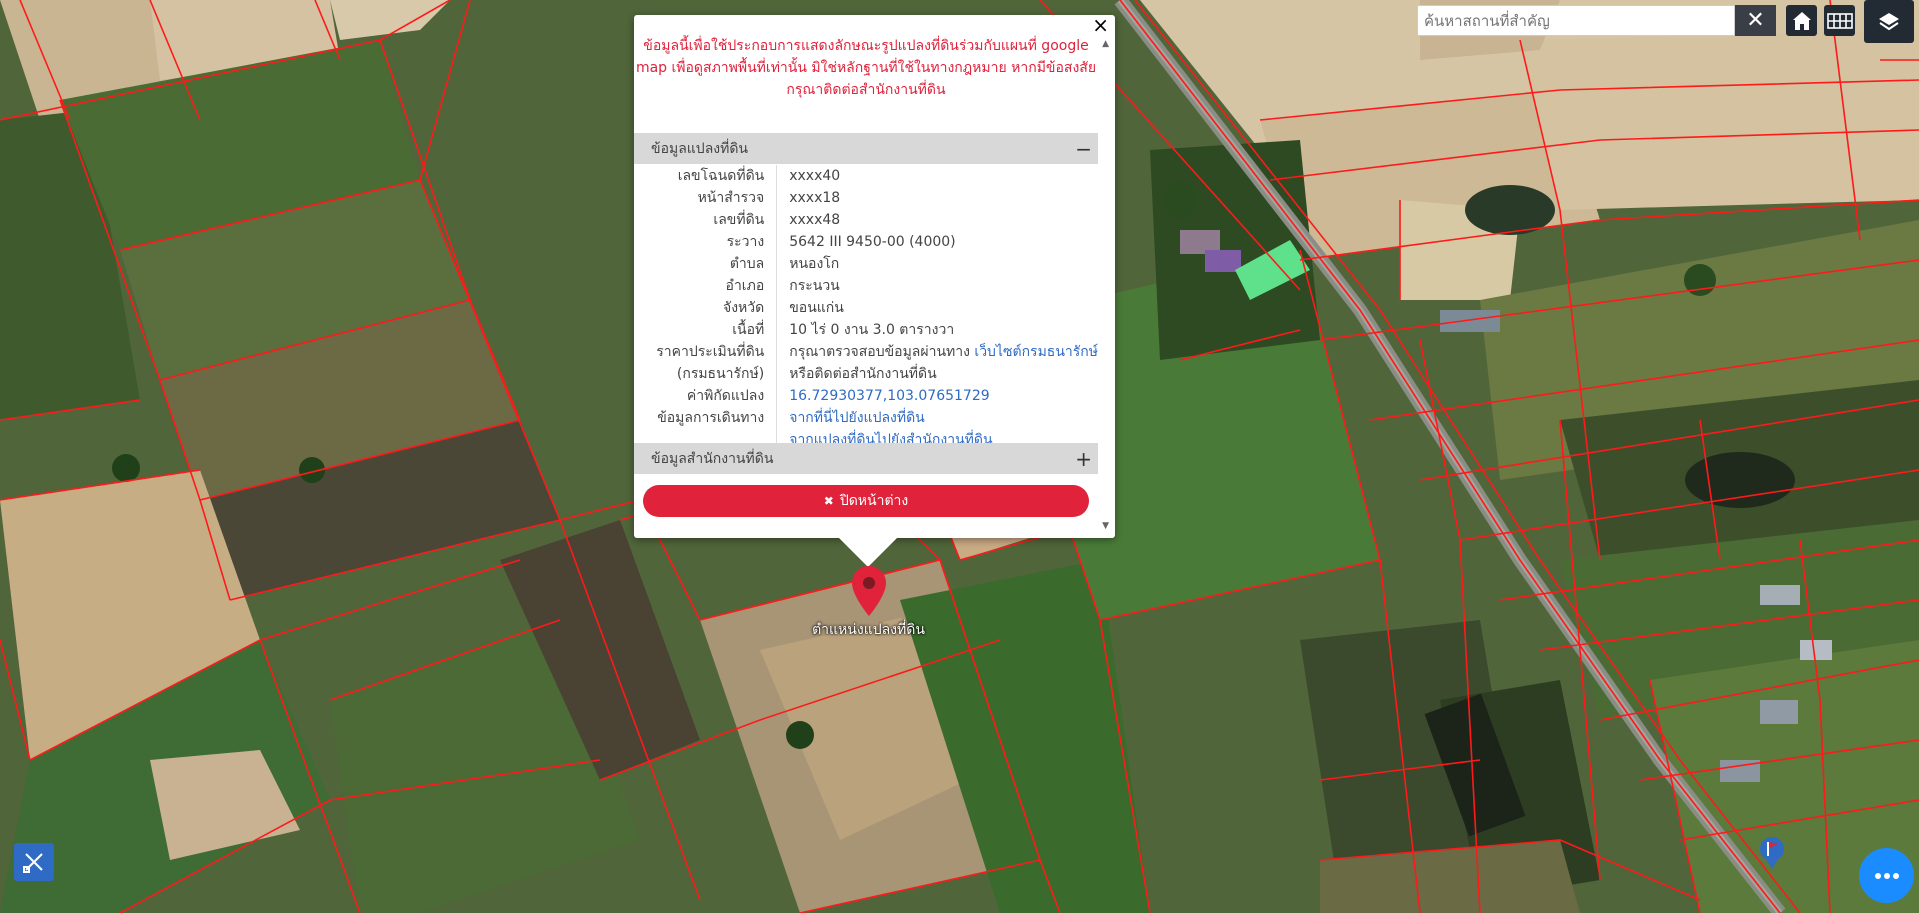  What do you see at coordinates (706, 396) in the screenshot?
I see `row-label: ค่าพิกัดแปลง` at bounding box center [706, 396].